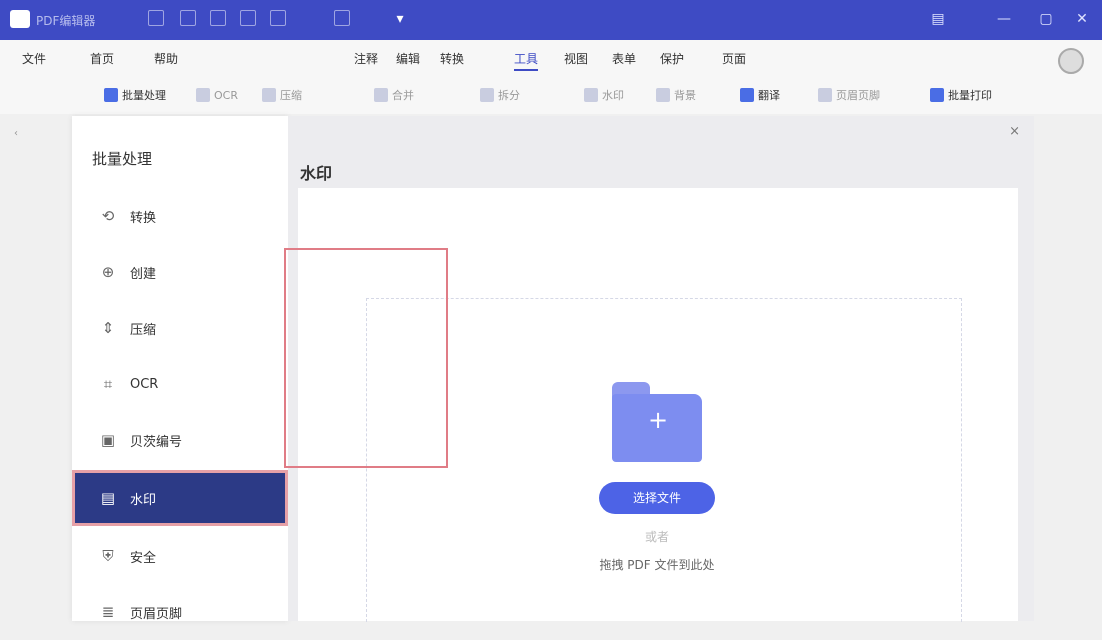 The height and width of the screenshot is (640, 1102). Describe the element at coordinates (366, 358) in the screenshot. I see `highlight-box` at that location.